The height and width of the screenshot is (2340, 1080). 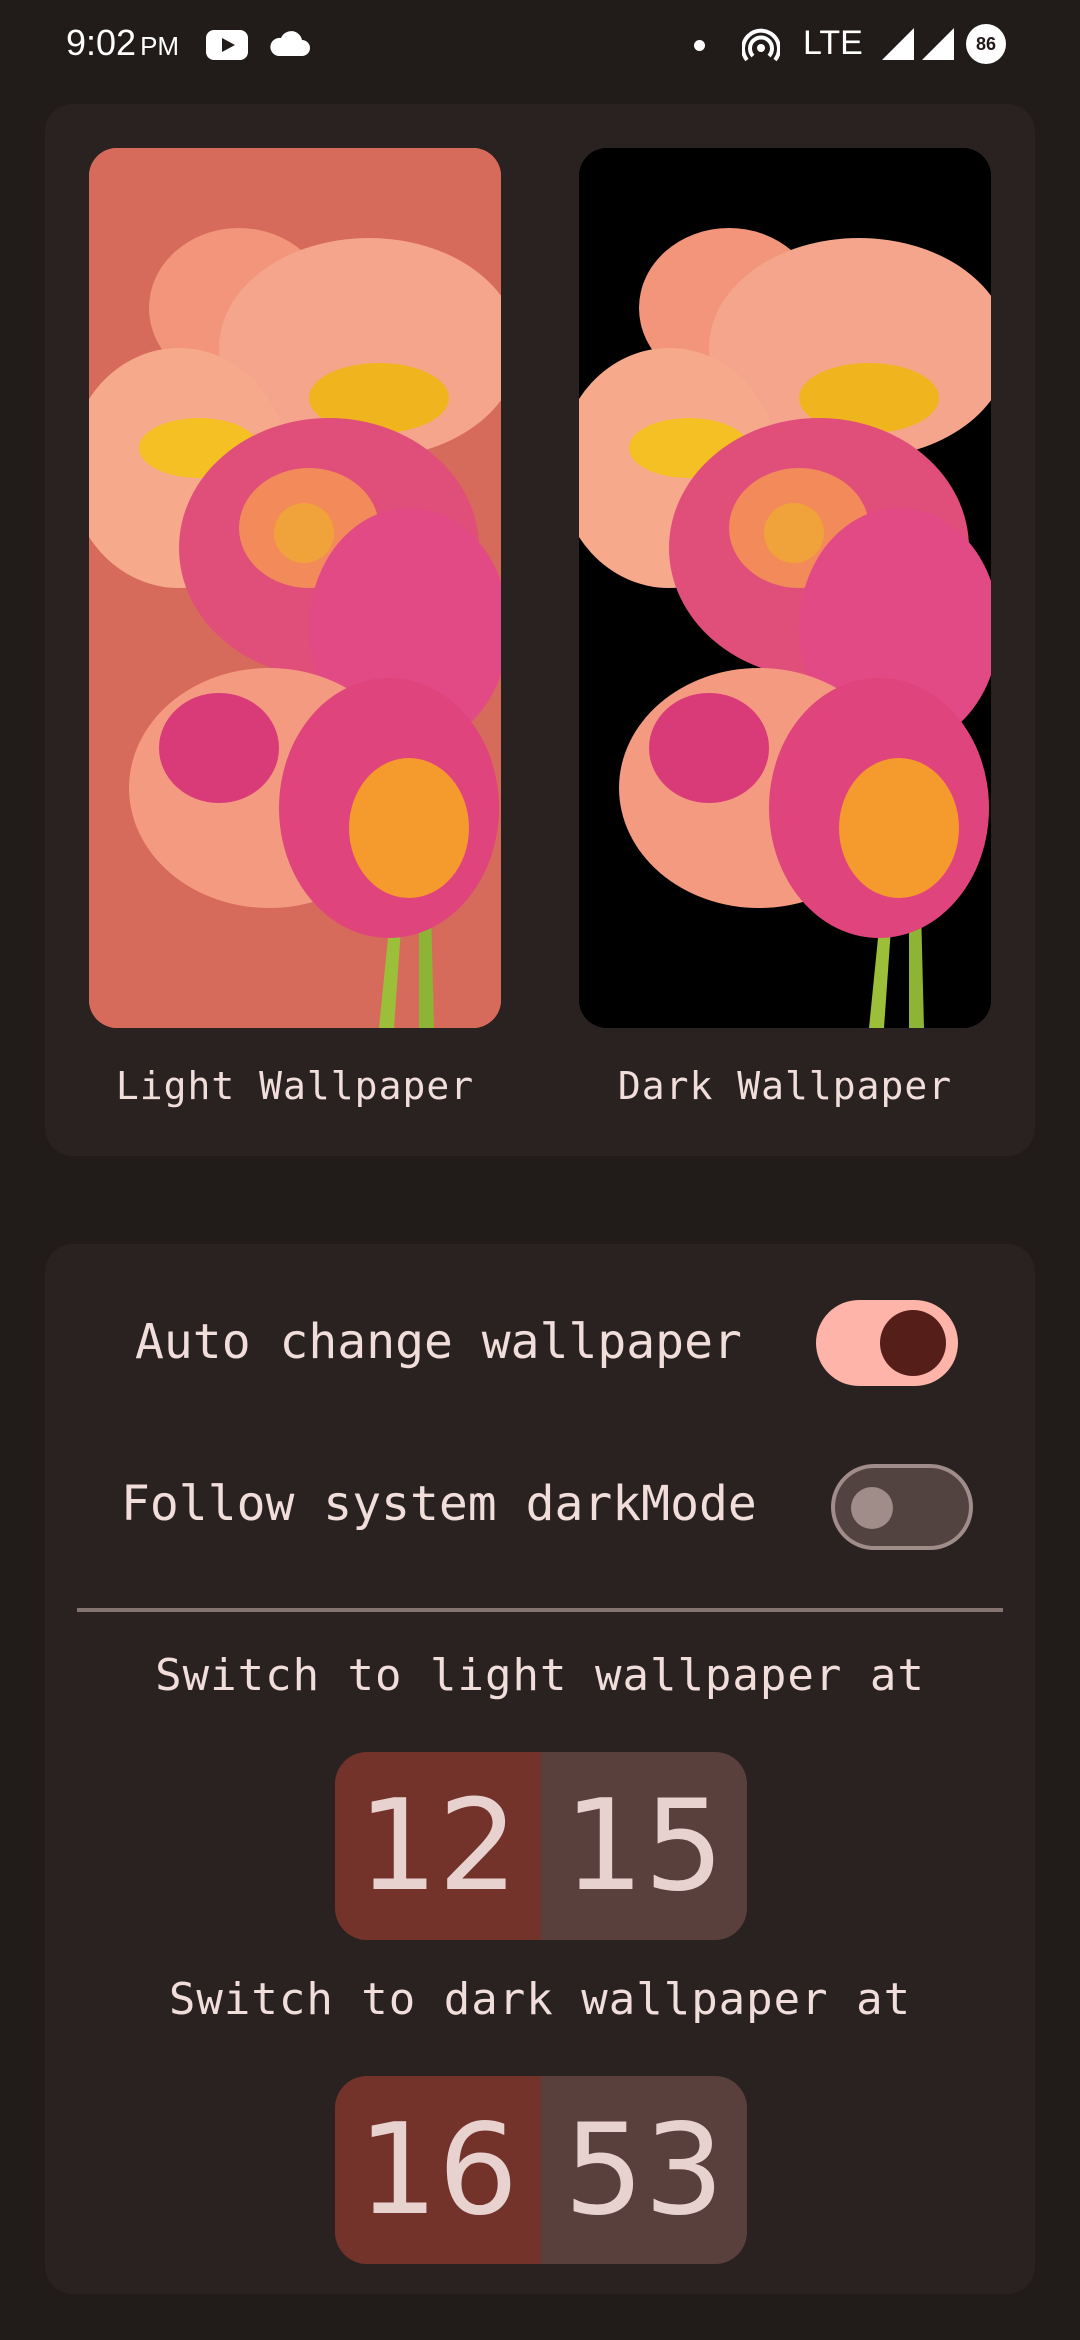 I want to click on auto-change-label: Auto change wallpaper, so click(x=438, y=1342).